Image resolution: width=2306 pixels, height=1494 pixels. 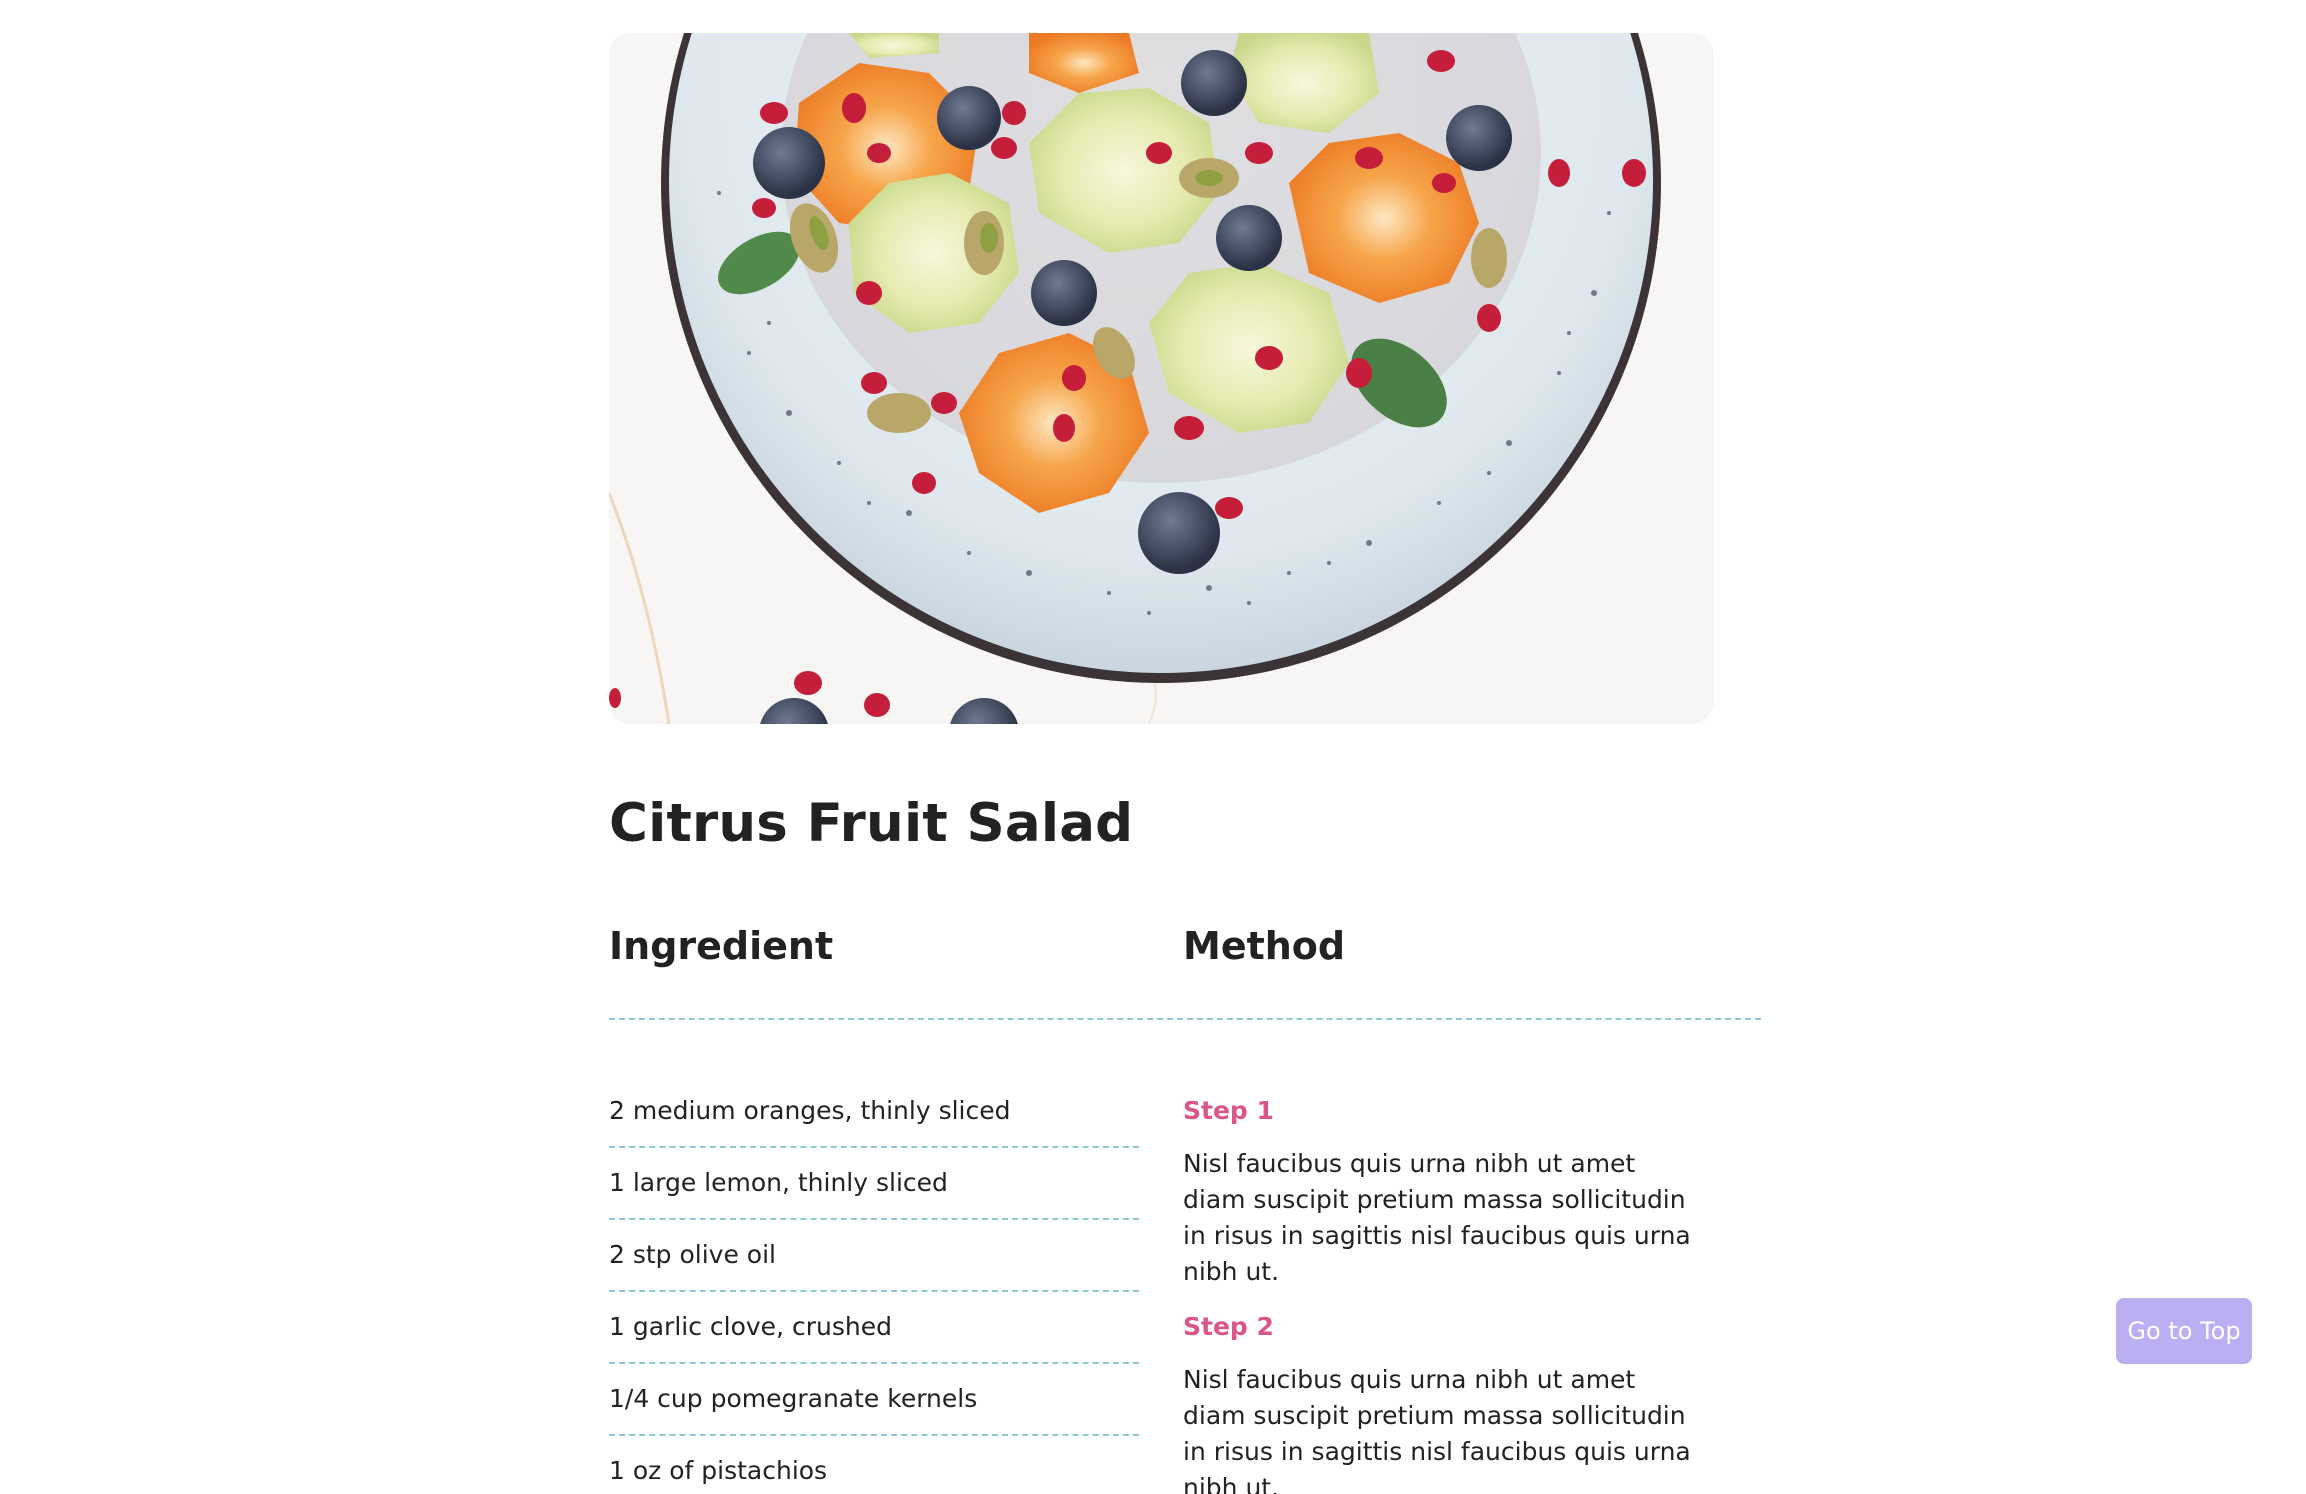 What do you see at coordinates (1228, 1326) in the screenshot?
I see `step-title: Step 2` at bounding box center [1228, 1326].